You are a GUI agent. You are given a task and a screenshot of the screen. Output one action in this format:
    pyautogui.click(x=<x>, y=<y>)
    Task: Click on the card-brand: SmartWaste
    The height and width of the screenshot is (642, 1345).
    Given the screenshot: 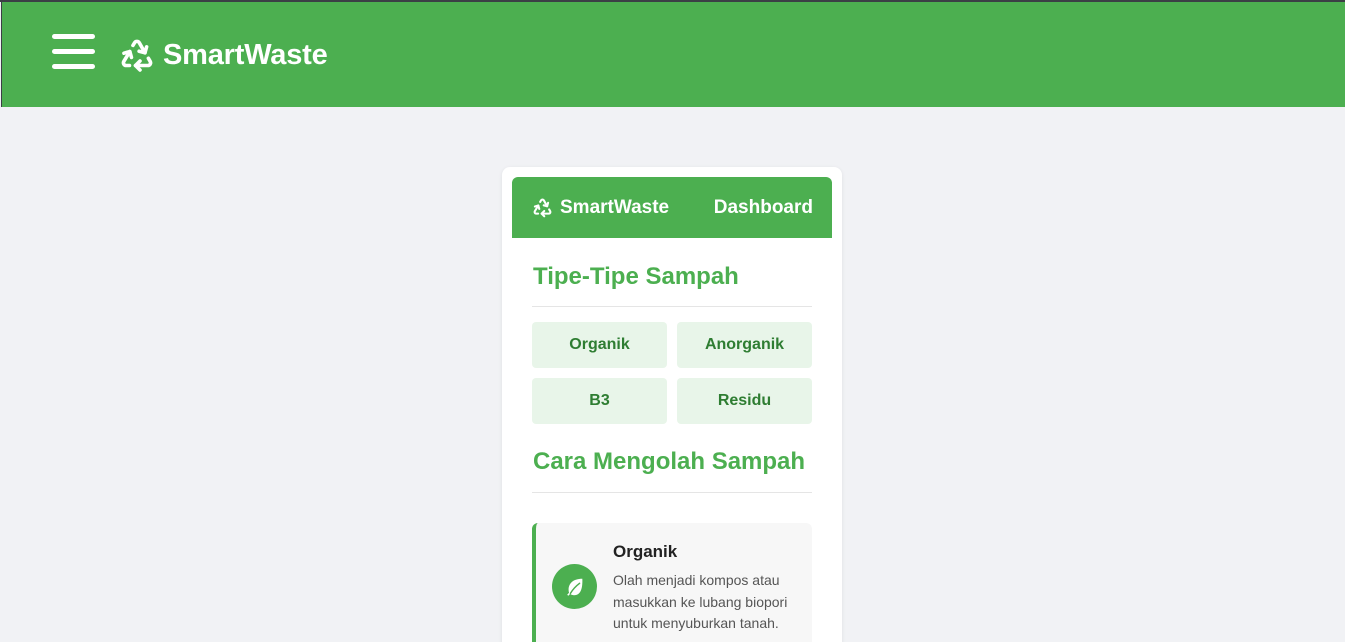 What is the action you would take?
    pyautogui.click(x=600, y=208)
    